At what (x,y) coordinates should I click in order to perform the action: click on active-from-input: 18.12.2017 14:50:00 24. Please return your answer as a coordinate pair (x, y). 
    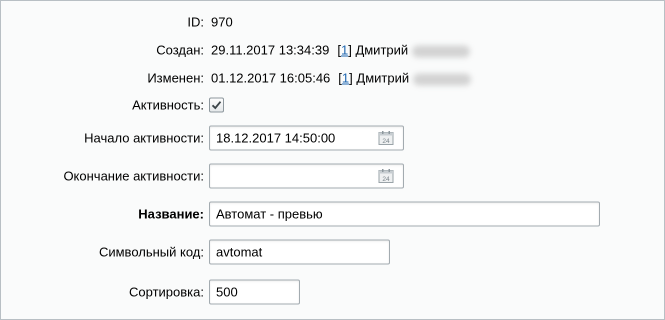
    Looking at the image, I should click on (306, 138).